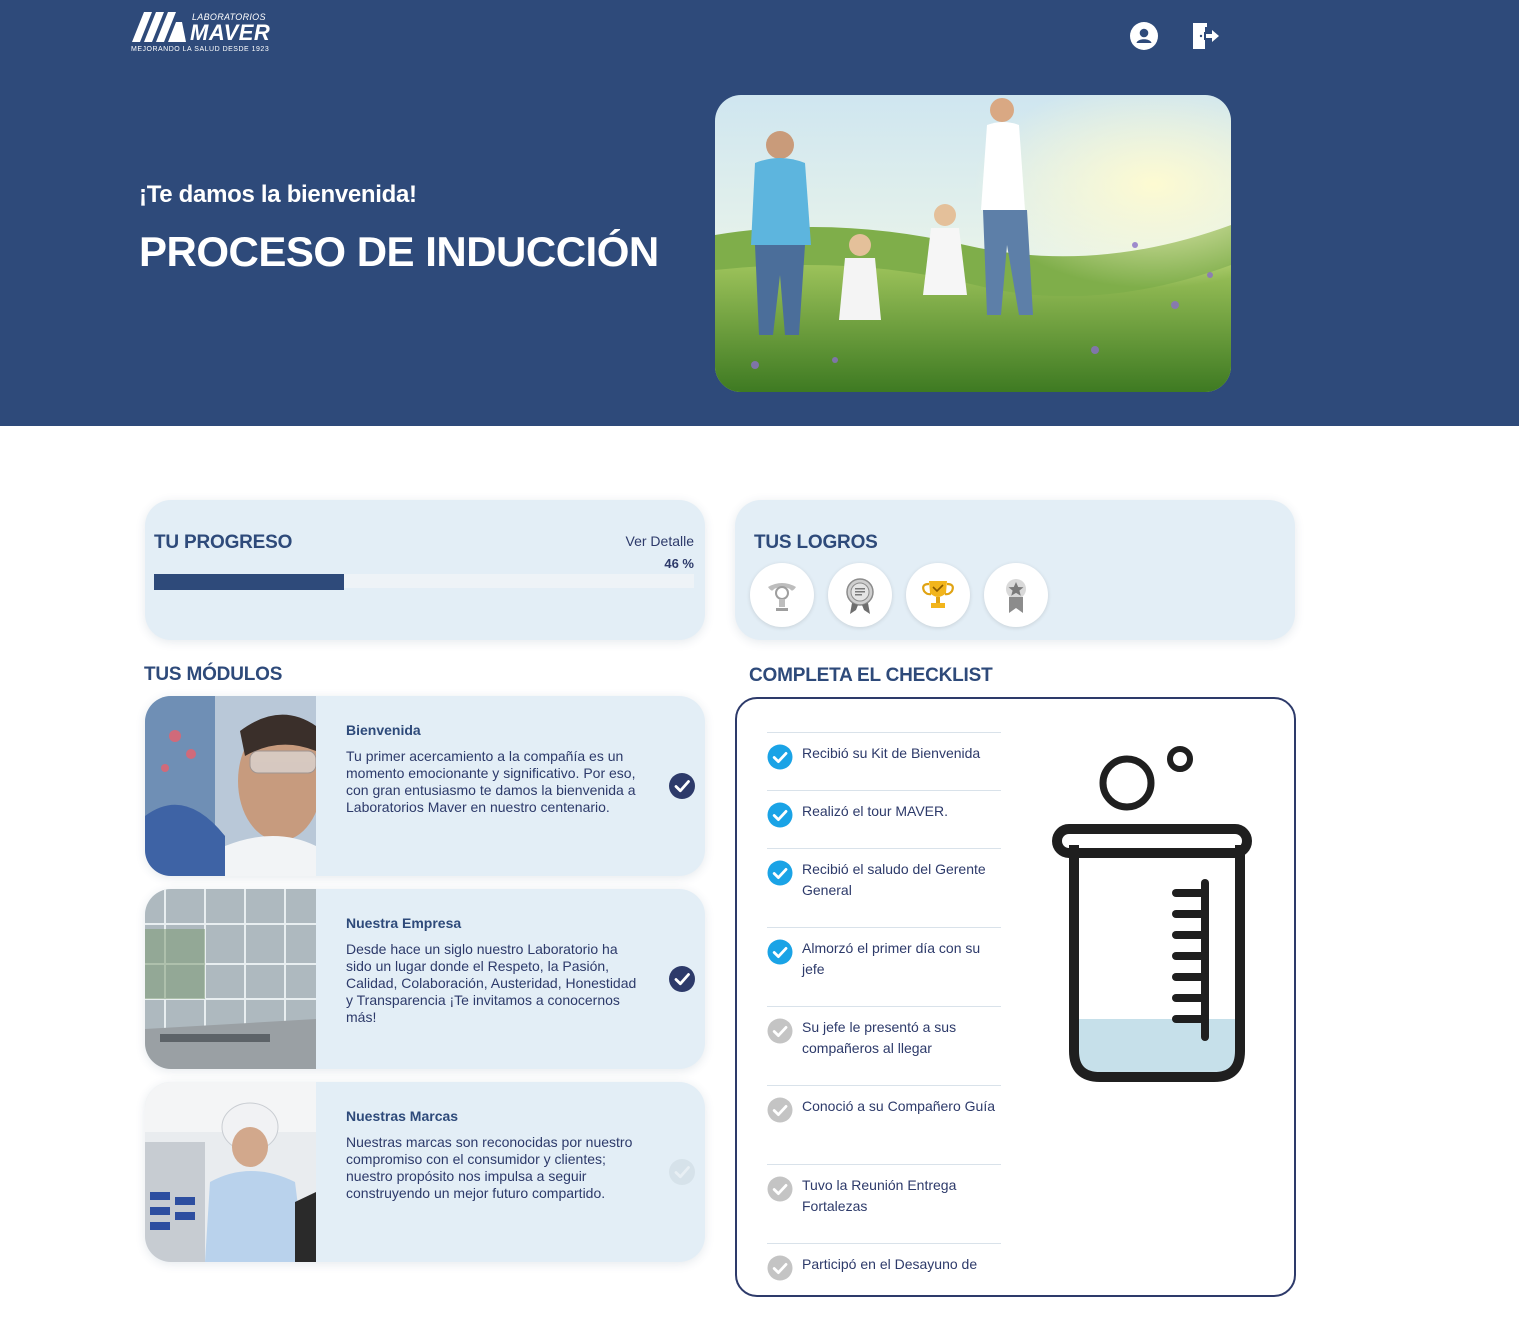 The height and width of the screenshot is (1322, 1519). What do you see at coordinates (871, 675) in the screenshot?
I see `checklist-title: COMPLETA EL CHECKLIST` at bounding box center [871, 675].